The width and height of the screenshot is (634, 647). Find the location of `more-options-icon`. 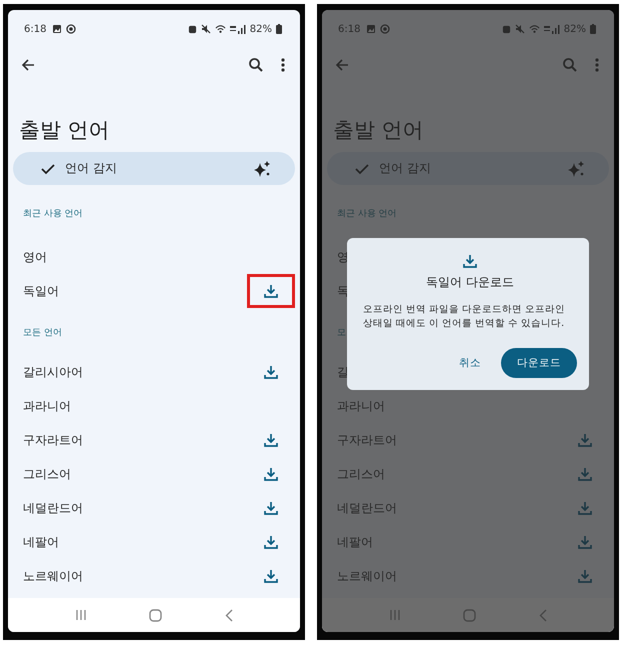

more-options-icon is located at coordinates (283, 65).